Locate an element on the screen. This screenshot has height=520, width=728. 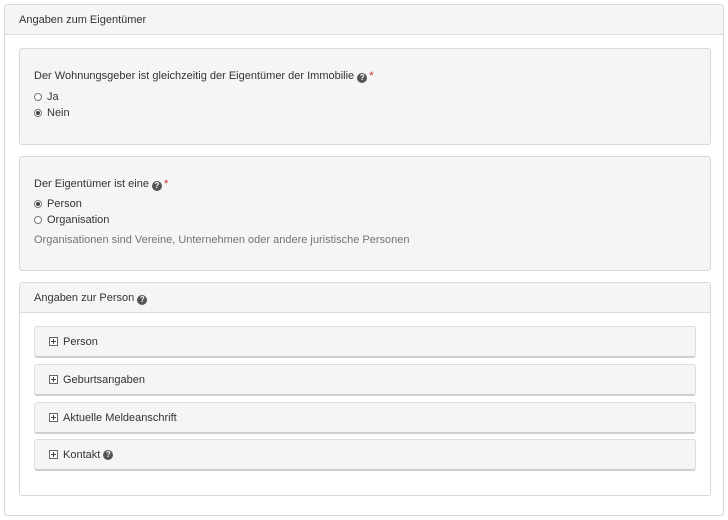
accordion-meldeanschrift-label: Aktuelle Meldeanschrift is located at coordinates (120, 418).